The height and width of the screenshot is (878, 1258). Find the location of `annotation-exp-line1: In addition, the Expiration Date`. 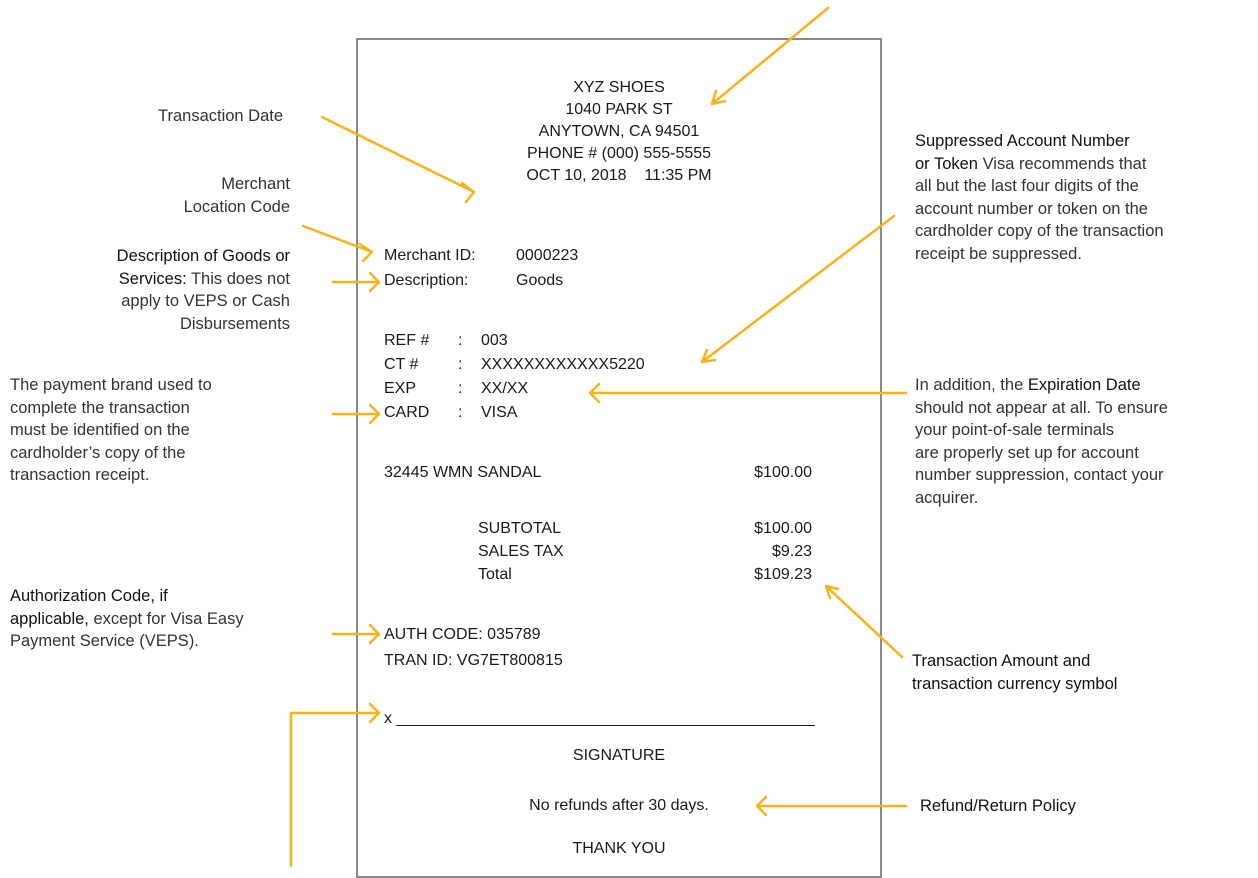

annotation-exp-line1: In addition, the Expiration Date is located at coordinates (1041, 385).